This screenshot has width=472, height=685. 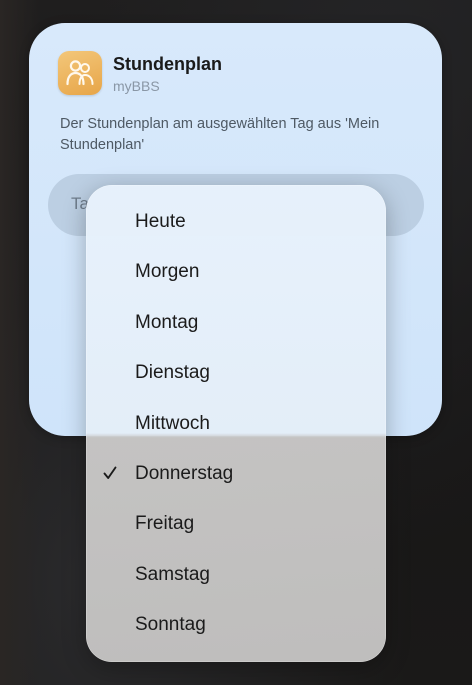 What do you see at coordinates (236, 272) in the screenshot?
I see `menu-item-morgen: Morgen` at bounding box center [236, 272].